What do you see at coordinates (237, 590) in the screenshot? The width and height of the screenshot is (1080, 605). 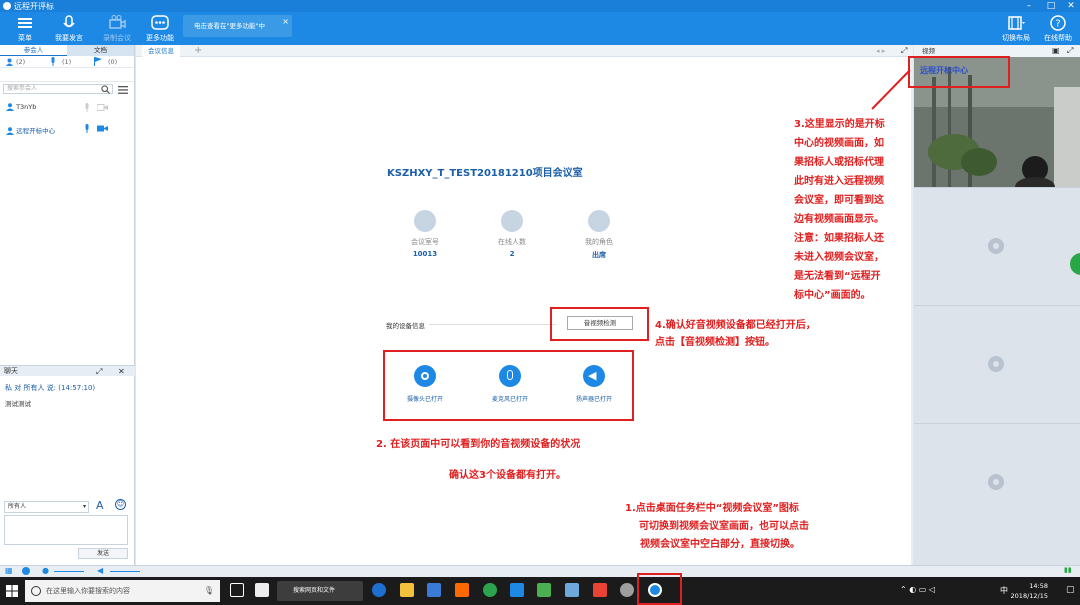 I see `task-view-icon` at bounding box center [237, 590].